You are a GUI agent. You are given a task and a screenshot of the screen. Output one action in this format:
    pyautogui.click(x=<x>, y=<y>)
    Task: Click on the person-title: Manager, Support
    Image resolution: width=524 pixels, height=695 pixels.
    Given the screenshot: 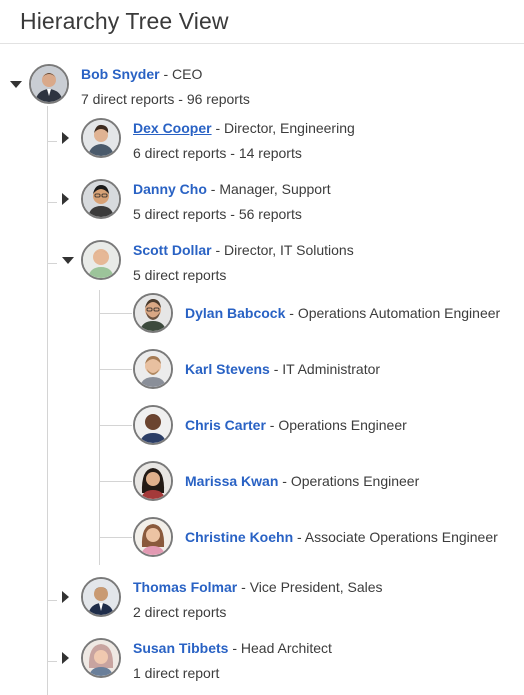 What is the action you would take?
    pyautogui.click(x=275, y=189)
    